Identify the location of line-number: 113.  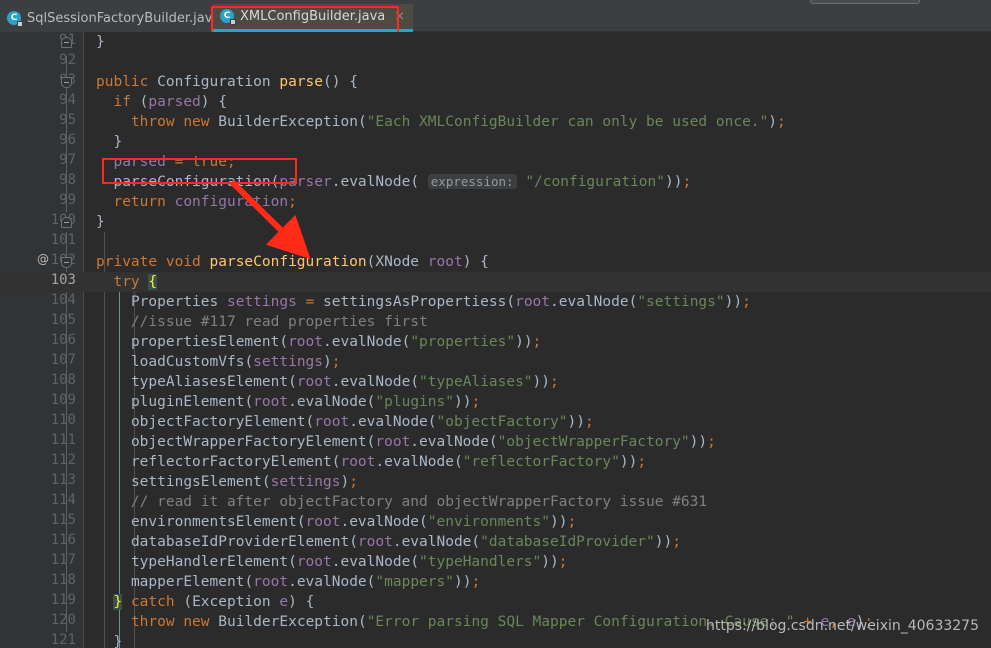
(63, 480).